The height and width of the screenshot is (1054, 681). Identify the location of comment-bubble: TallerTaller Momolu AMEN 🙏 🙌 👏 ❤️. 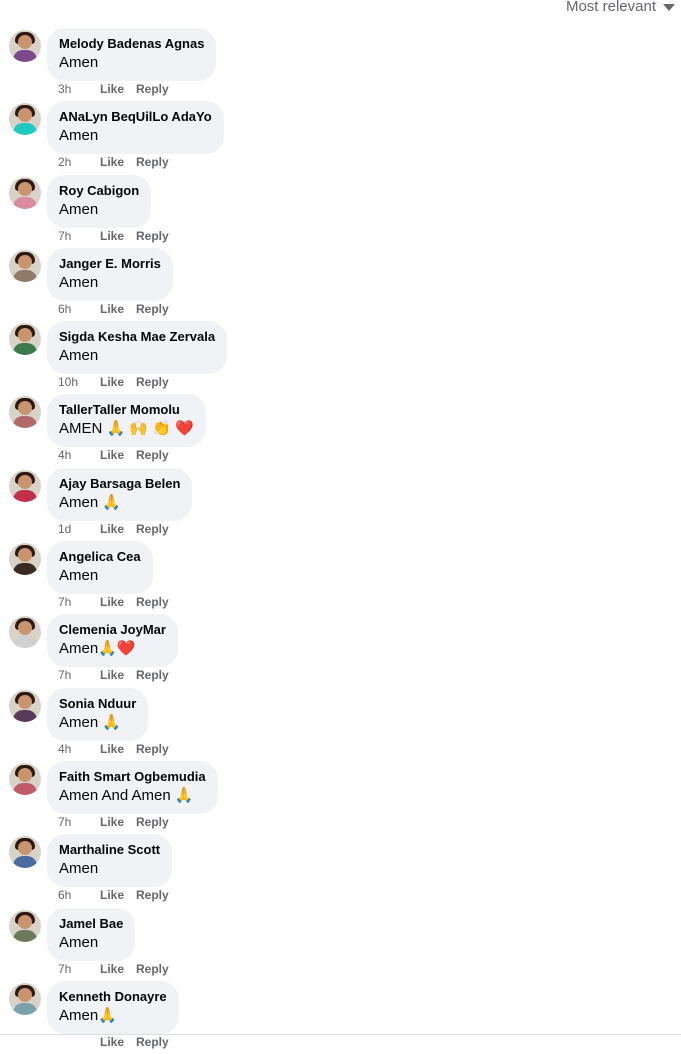
(126, 421).